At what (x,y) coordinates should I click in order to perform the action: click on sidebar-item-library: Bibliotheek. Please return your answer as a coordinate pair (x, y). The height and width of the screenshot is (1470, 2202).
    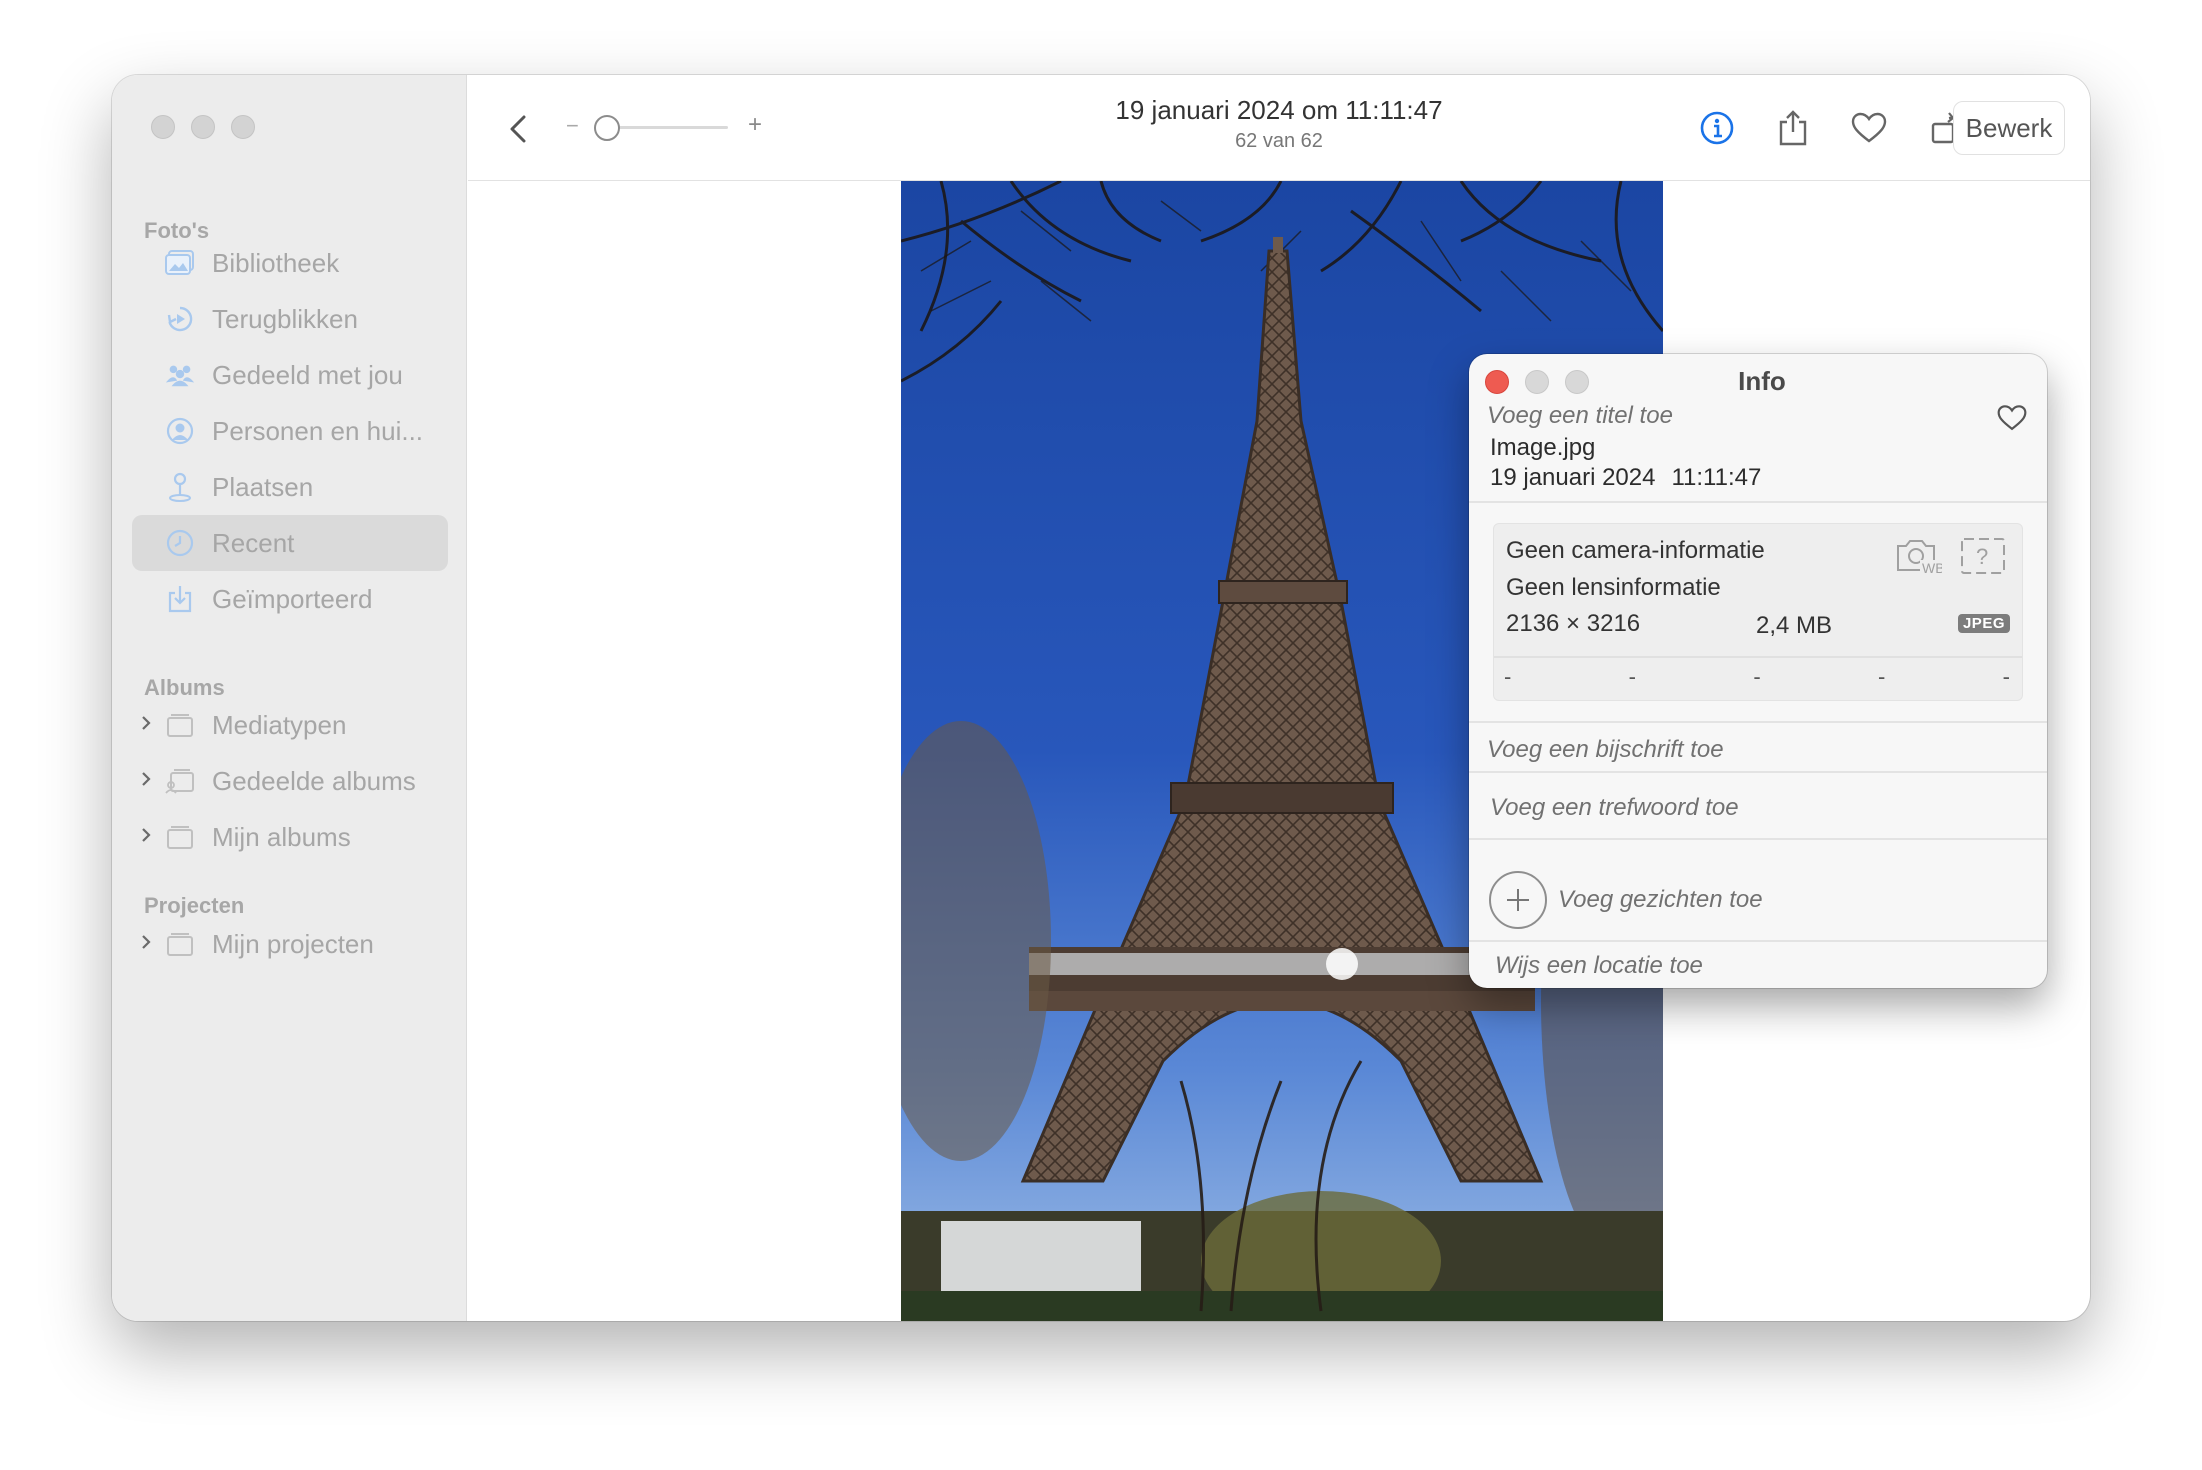
    Looking at the image, I should click on (290, 263).